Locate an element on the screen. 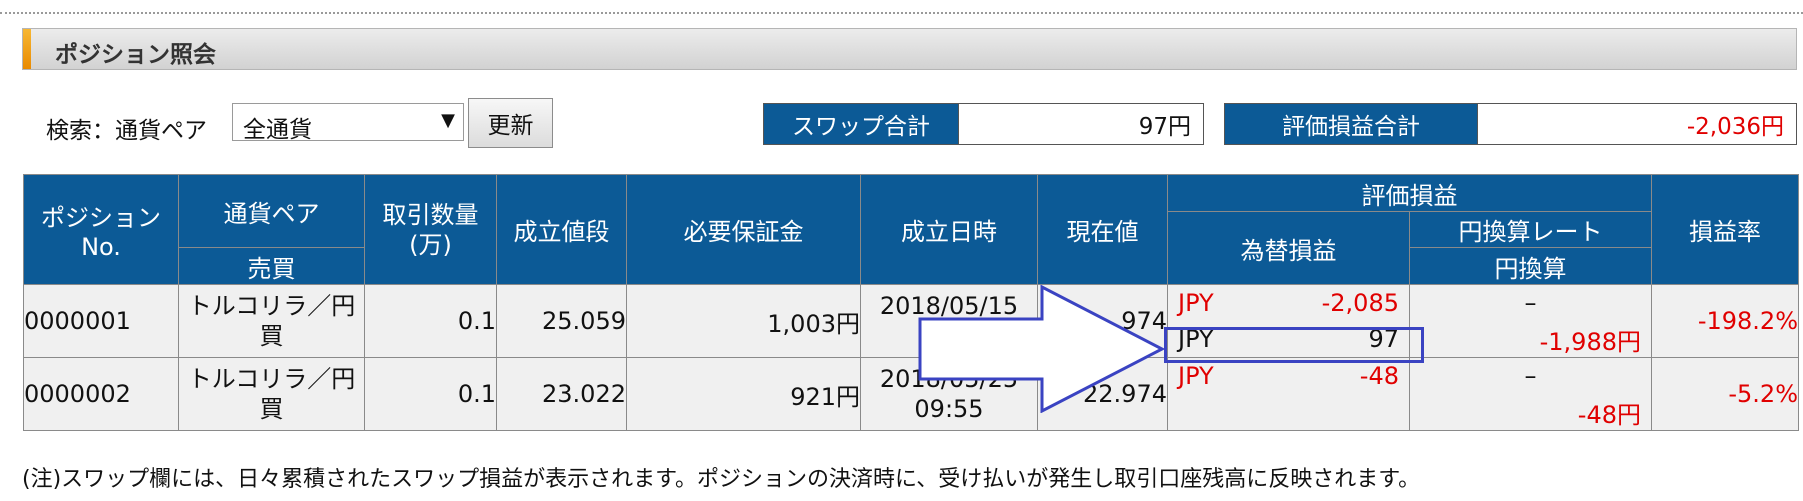  title-accent-mark is located at coordinates (27, 49).